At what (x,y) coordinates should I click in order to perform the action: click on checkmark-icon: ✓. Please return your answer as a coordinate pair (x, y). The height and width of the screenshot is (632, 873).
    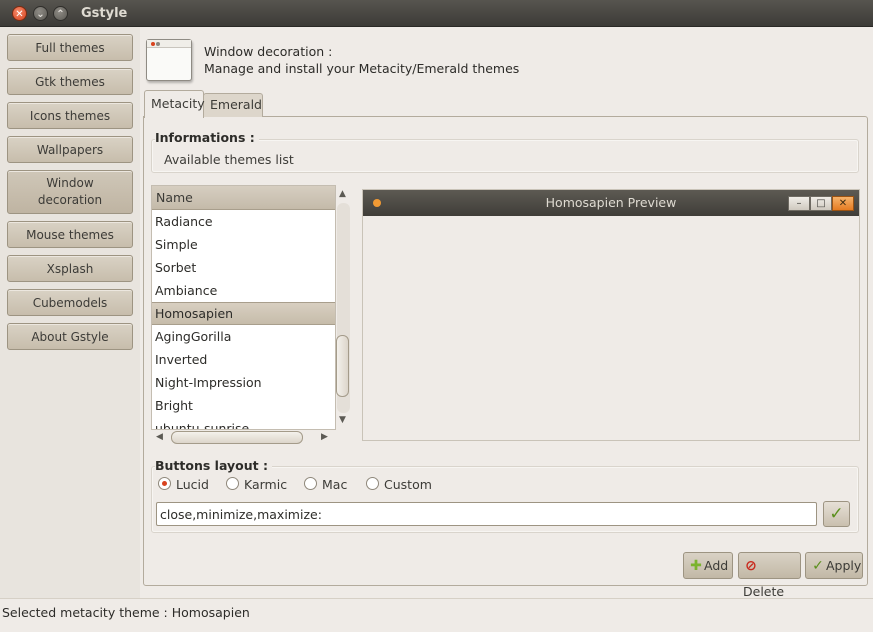
    Looking at the image, I should click on (836, 514).